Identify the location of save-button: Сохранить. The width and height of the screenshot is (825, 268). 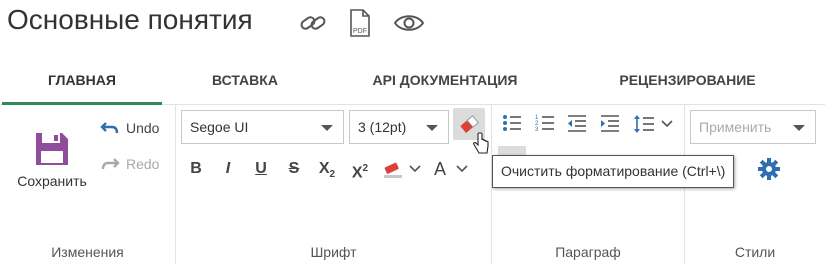
(52, 160).